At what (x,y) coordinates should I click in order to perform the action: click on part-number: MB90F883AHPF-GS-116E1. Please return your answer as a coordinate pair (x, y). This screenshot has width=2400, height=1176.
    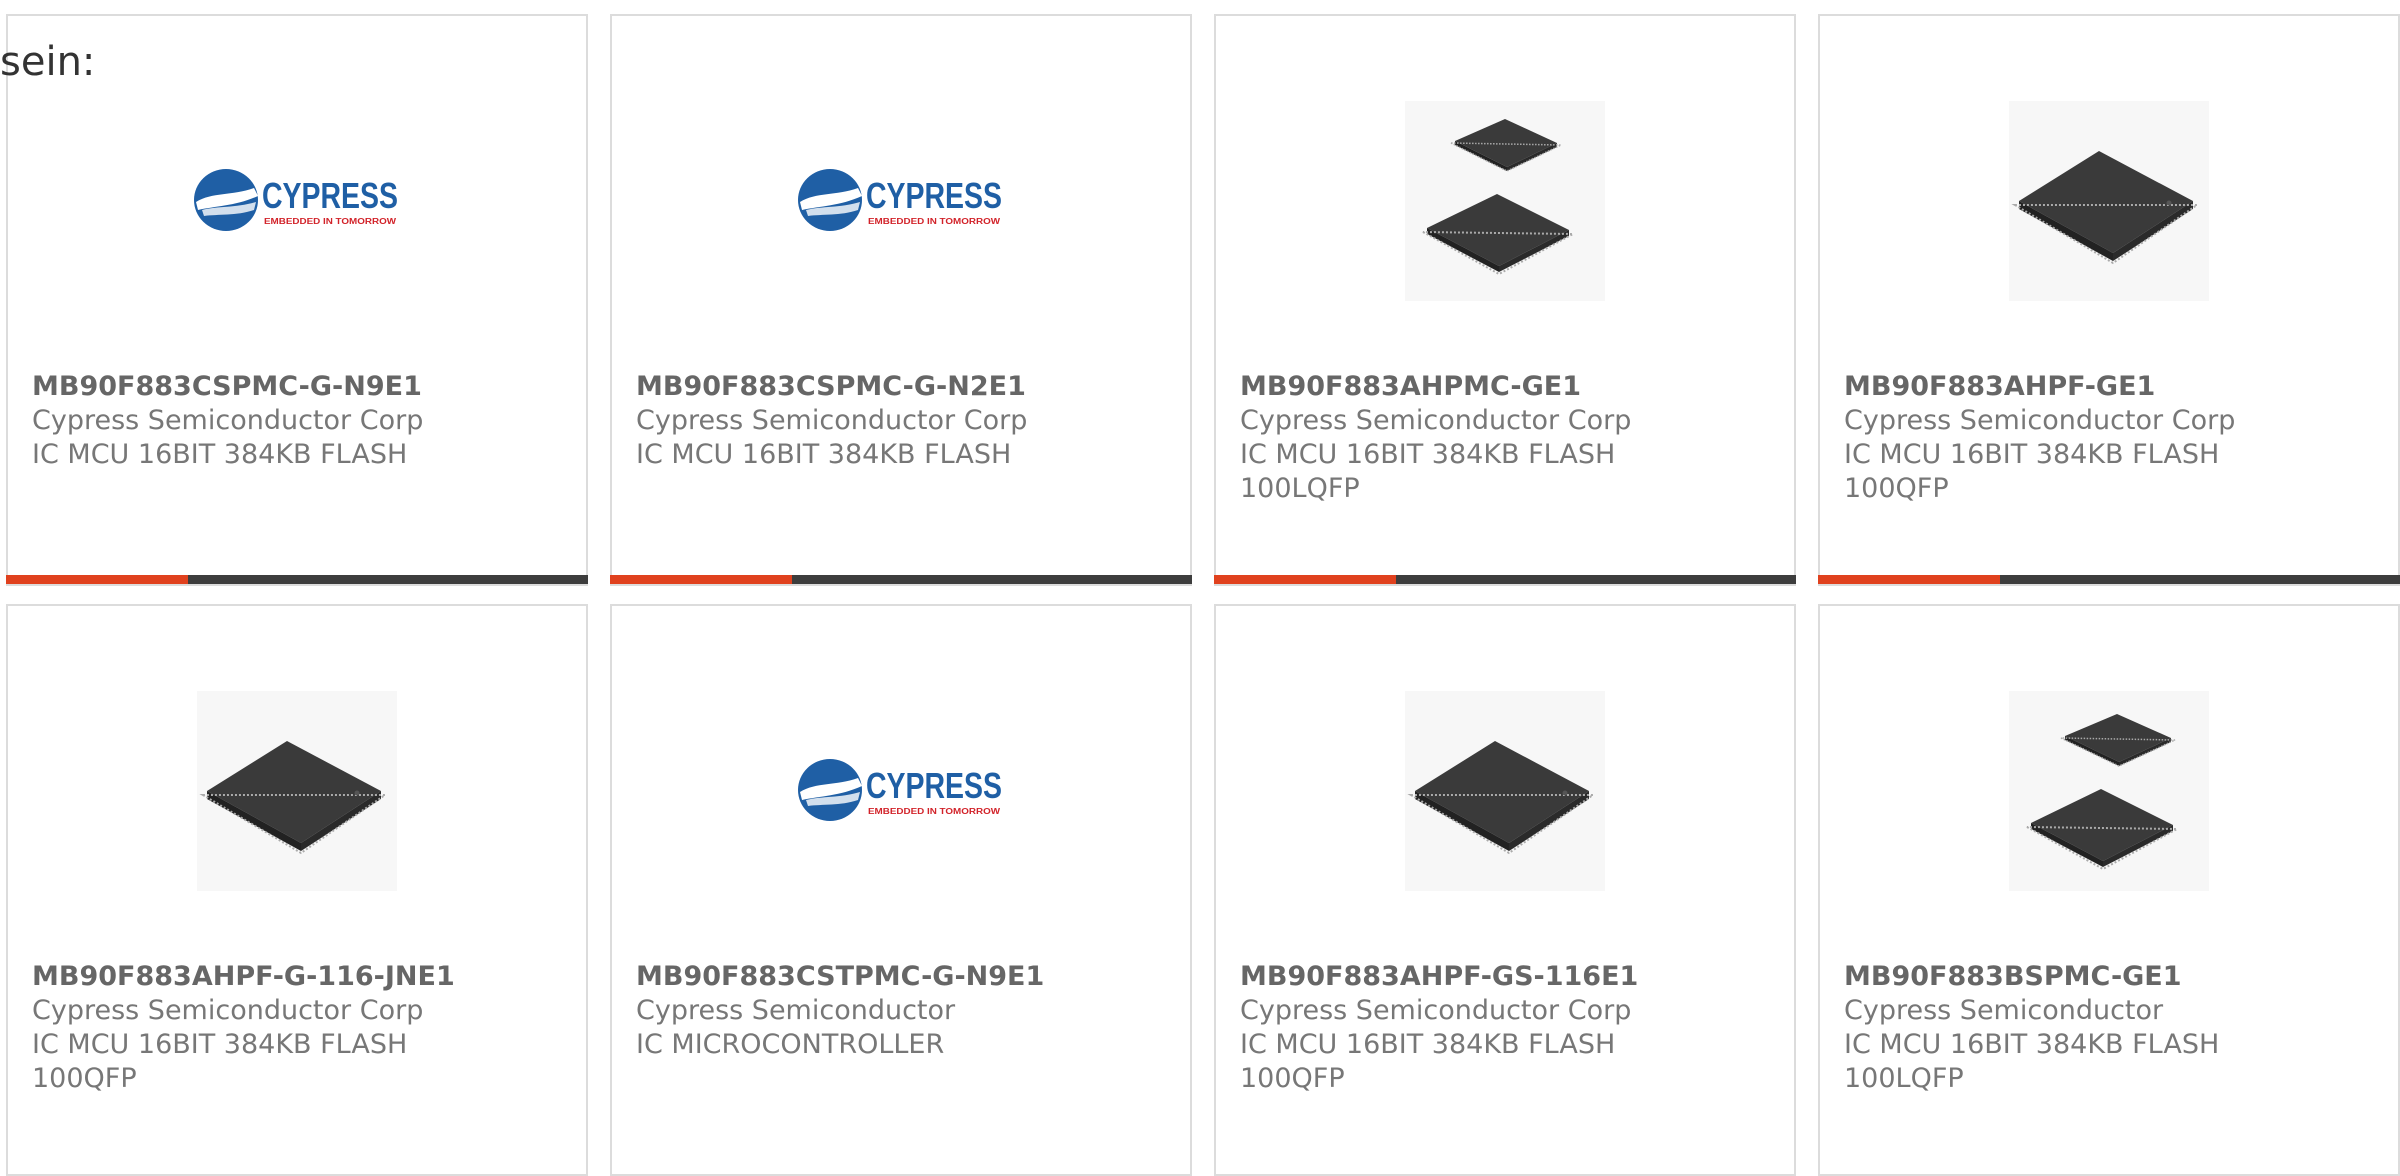
    Looking at the image, I should click on (1507, 977).